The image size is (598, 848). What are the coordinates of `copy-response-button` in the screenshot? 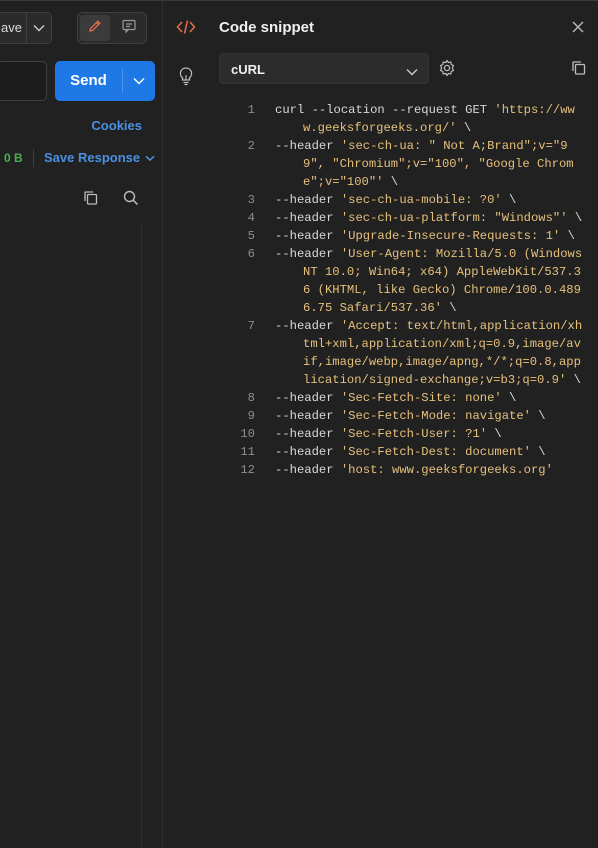 It's located at (91, 200).